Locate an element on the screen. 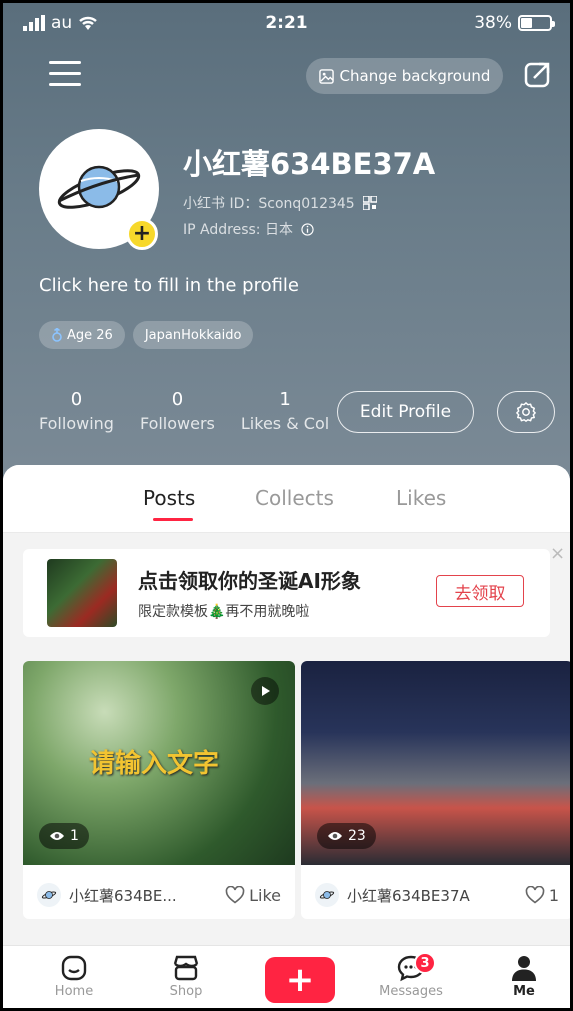 The height and width of the screenshot is (1011, 573). bottom-nav: Home Shop + 3 Messages Me is located at coordinates (286, 976).